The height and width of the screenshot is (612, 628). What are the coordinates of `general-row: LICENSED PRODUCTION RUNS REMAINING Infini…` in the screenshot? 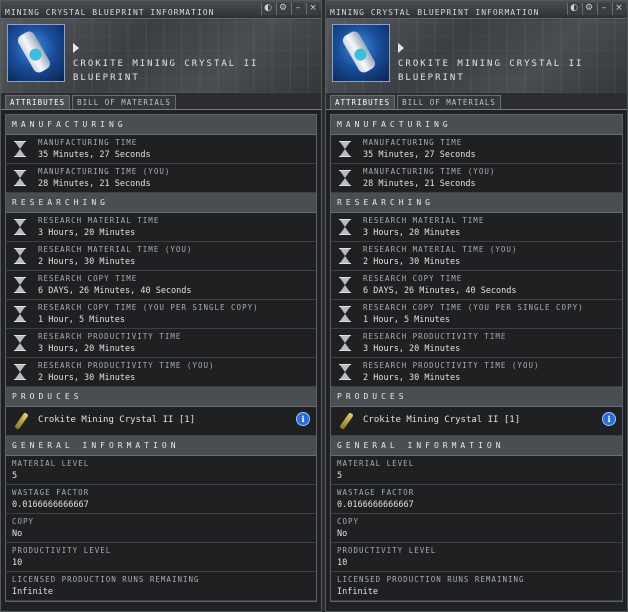 It's located at (476, 586).